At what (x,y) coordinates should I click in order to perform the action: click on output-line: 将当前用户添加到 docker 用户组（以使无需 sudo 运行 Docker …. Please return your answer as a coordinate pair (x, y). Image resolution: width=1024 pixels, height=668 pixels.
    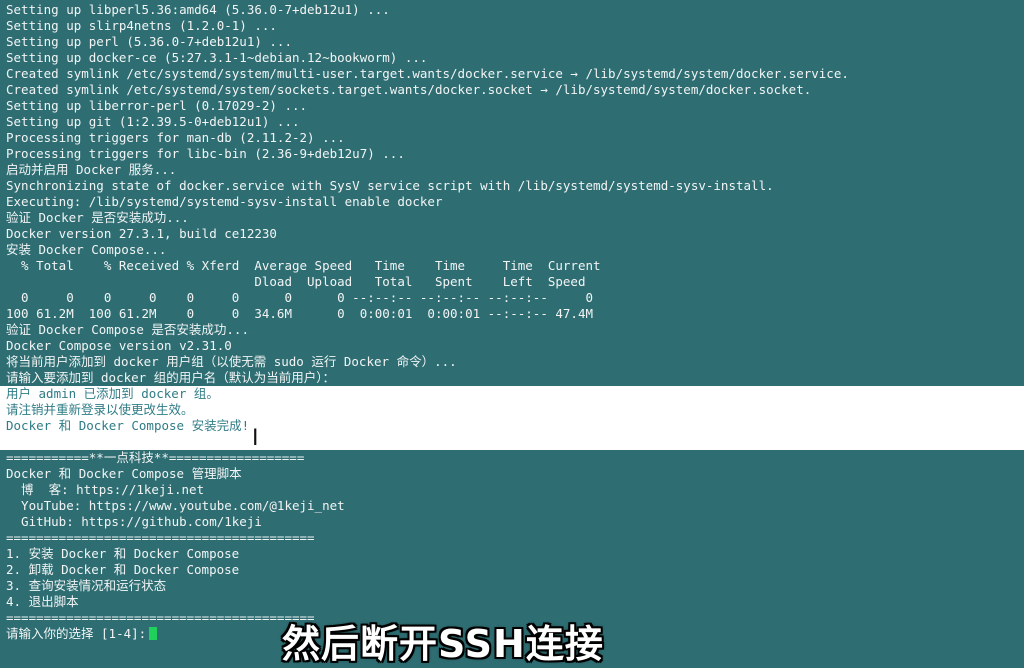
    Looking at the image, I should click on (231, 361).